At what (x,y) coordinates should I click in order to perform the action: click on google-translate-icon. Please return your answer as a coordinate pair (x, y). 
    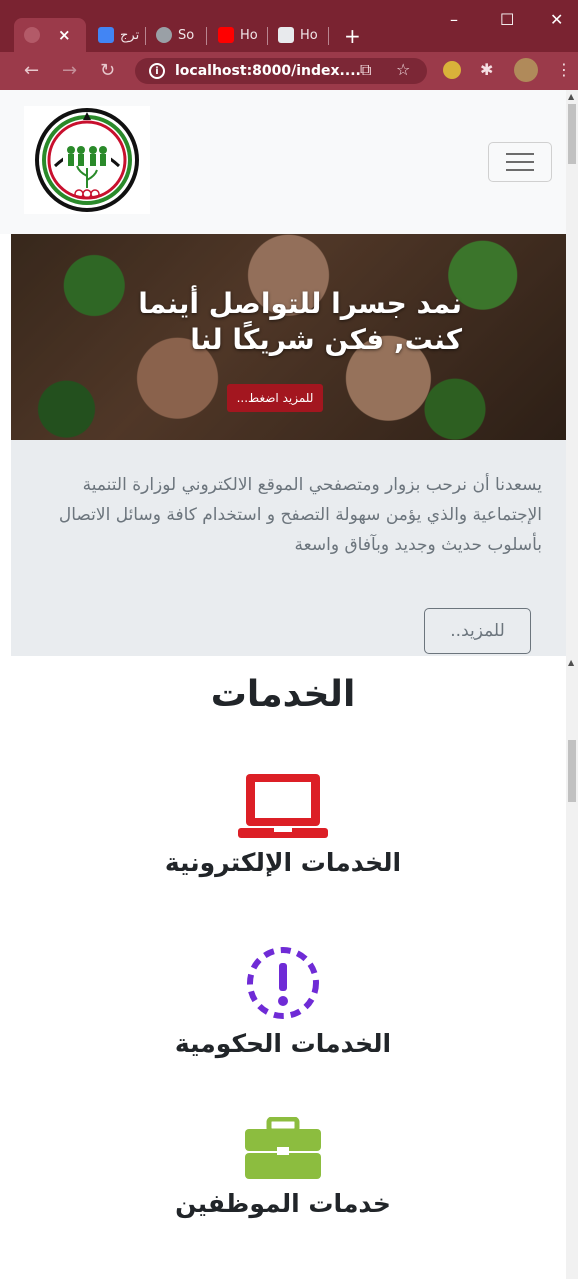
    Looking at the image, I should click on (106, 35).